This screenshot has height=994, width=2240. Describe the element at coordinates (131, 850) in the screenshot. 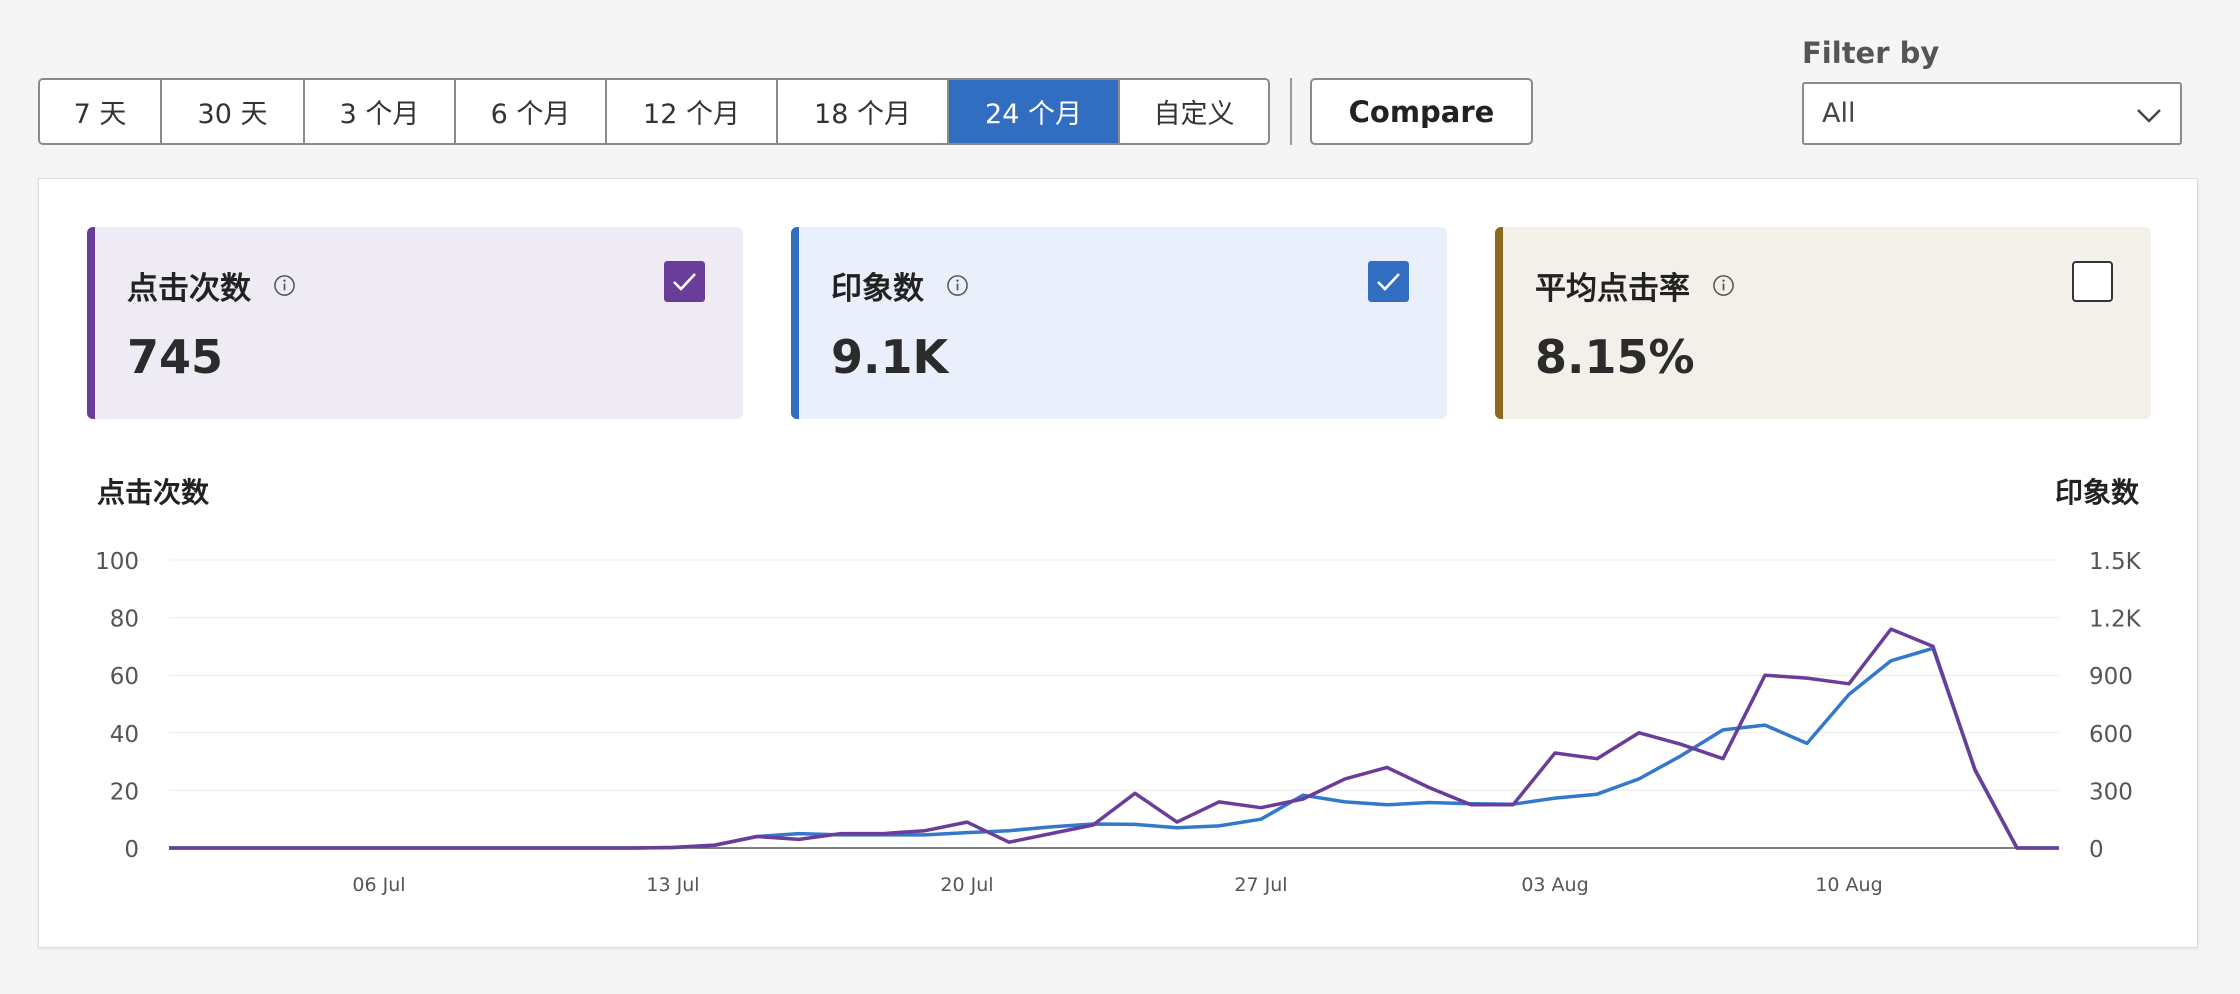

I see `y-left-tick-label: 0` at that location.